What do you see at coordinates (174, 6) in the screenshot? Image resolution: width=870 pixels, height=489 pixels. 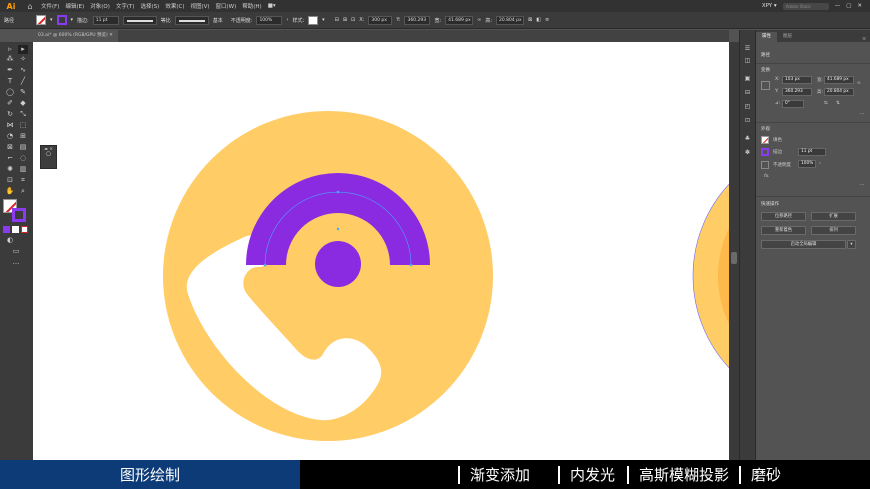 I see `menu-effect: 效果(C)` at bounding box center [174, 6].